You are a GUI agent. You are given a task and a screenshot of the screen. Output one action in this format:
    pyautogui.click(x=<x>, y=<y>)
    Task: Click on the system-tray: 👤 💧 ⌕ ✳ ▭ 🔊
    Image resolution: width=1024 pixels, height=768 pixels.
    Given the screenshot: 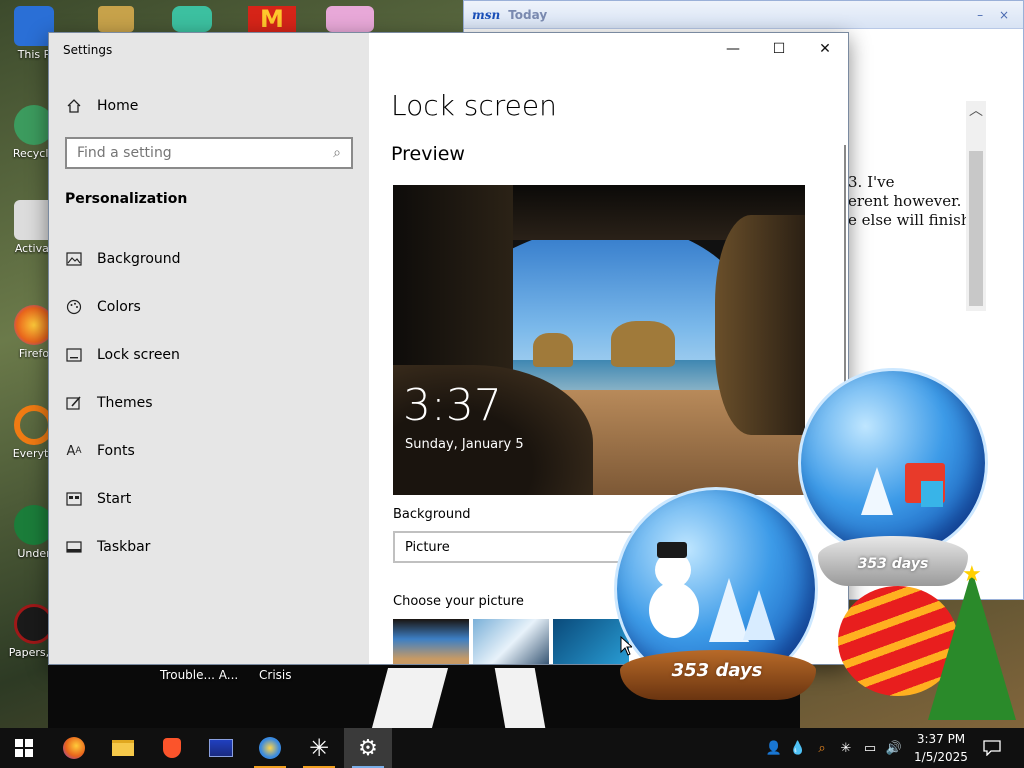 What is the action you would take?
    pyautogui.click(x=834, y=748)
    